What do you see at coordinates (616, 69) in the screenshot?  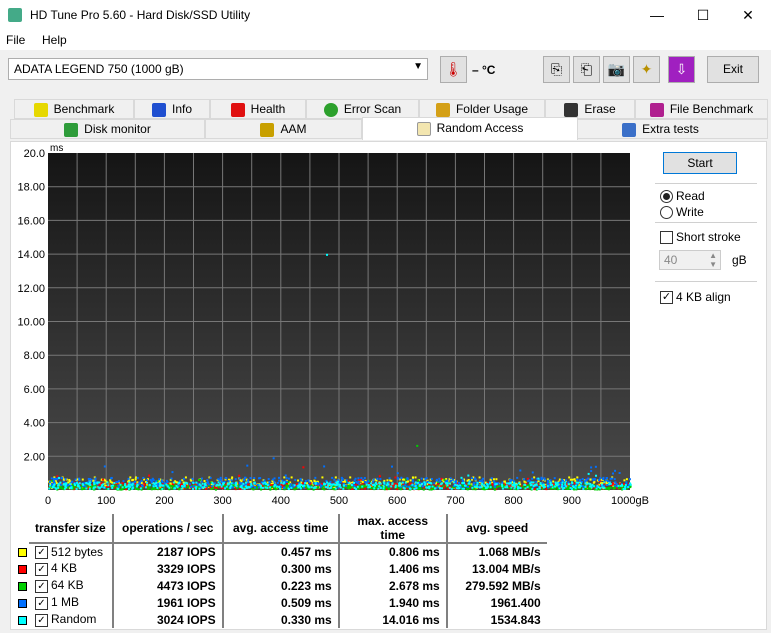 I see `screenshot-button: 📷` at bounding box center [616, 69].